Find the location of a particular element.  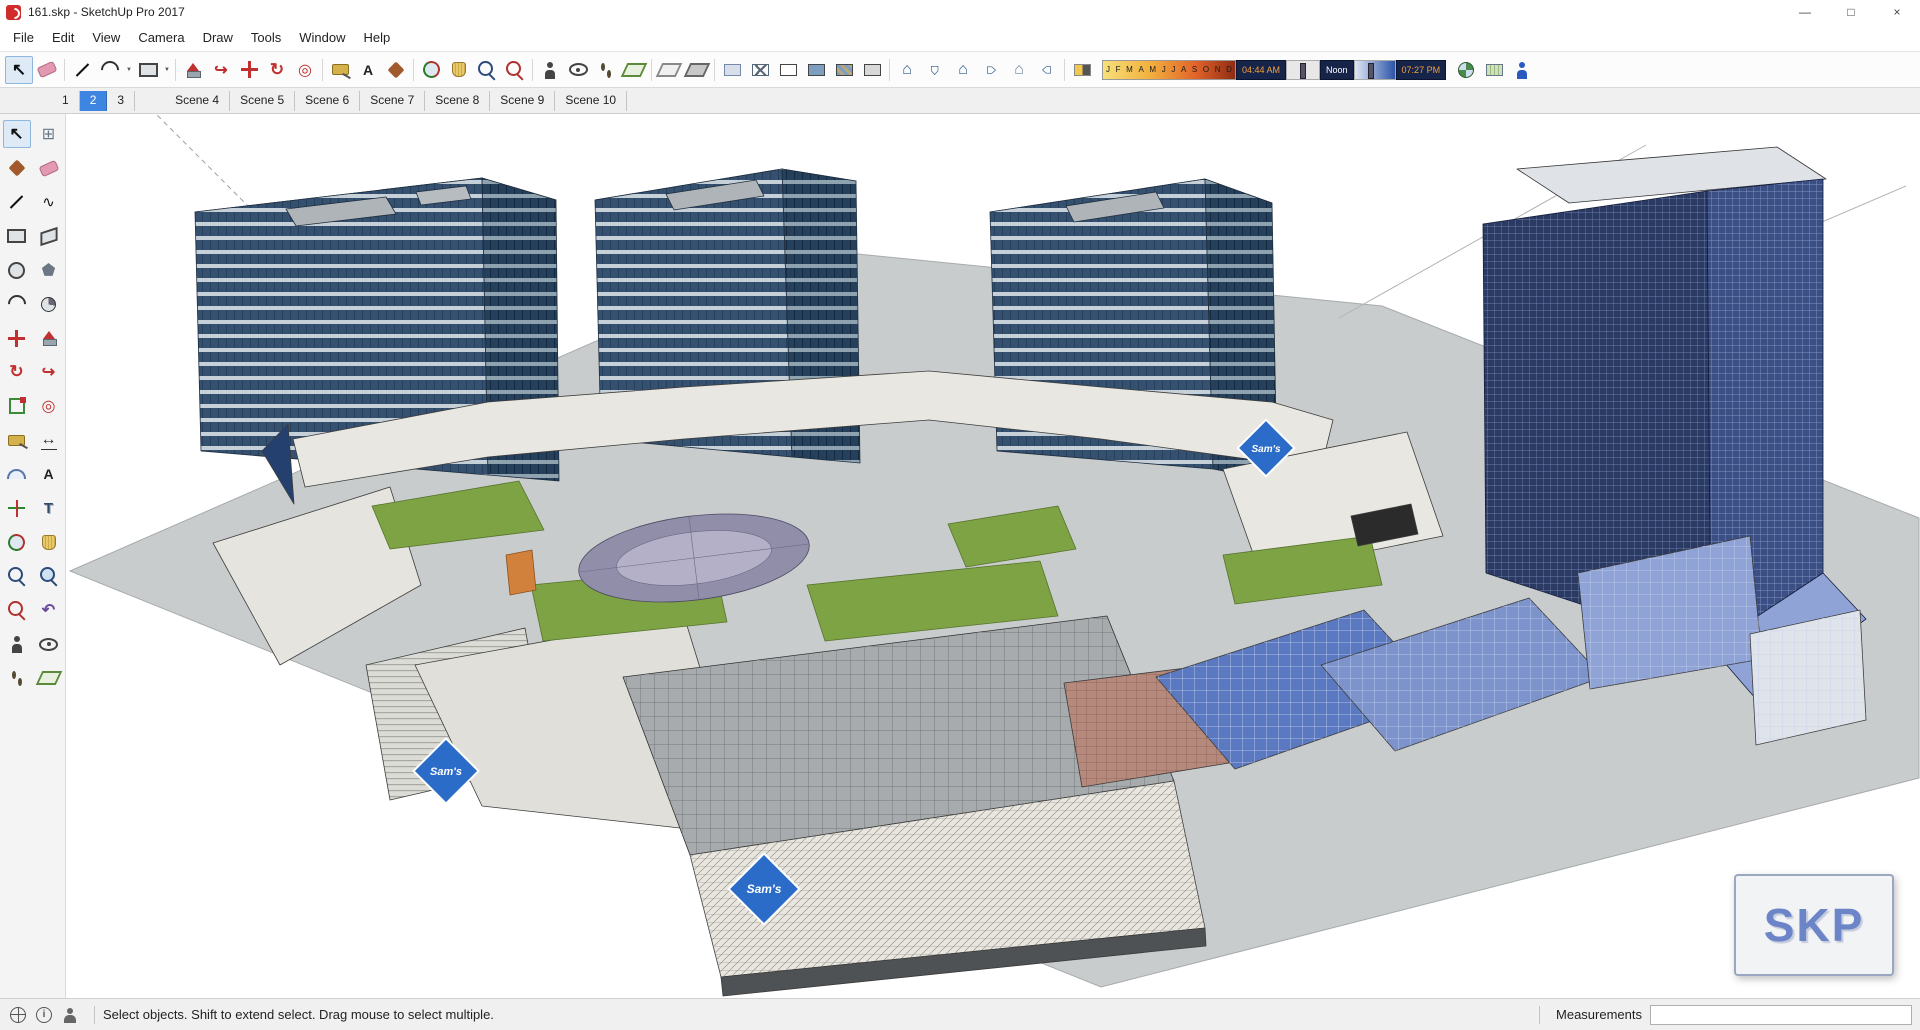

position-camera-tool is located at coordinates (17, 644).